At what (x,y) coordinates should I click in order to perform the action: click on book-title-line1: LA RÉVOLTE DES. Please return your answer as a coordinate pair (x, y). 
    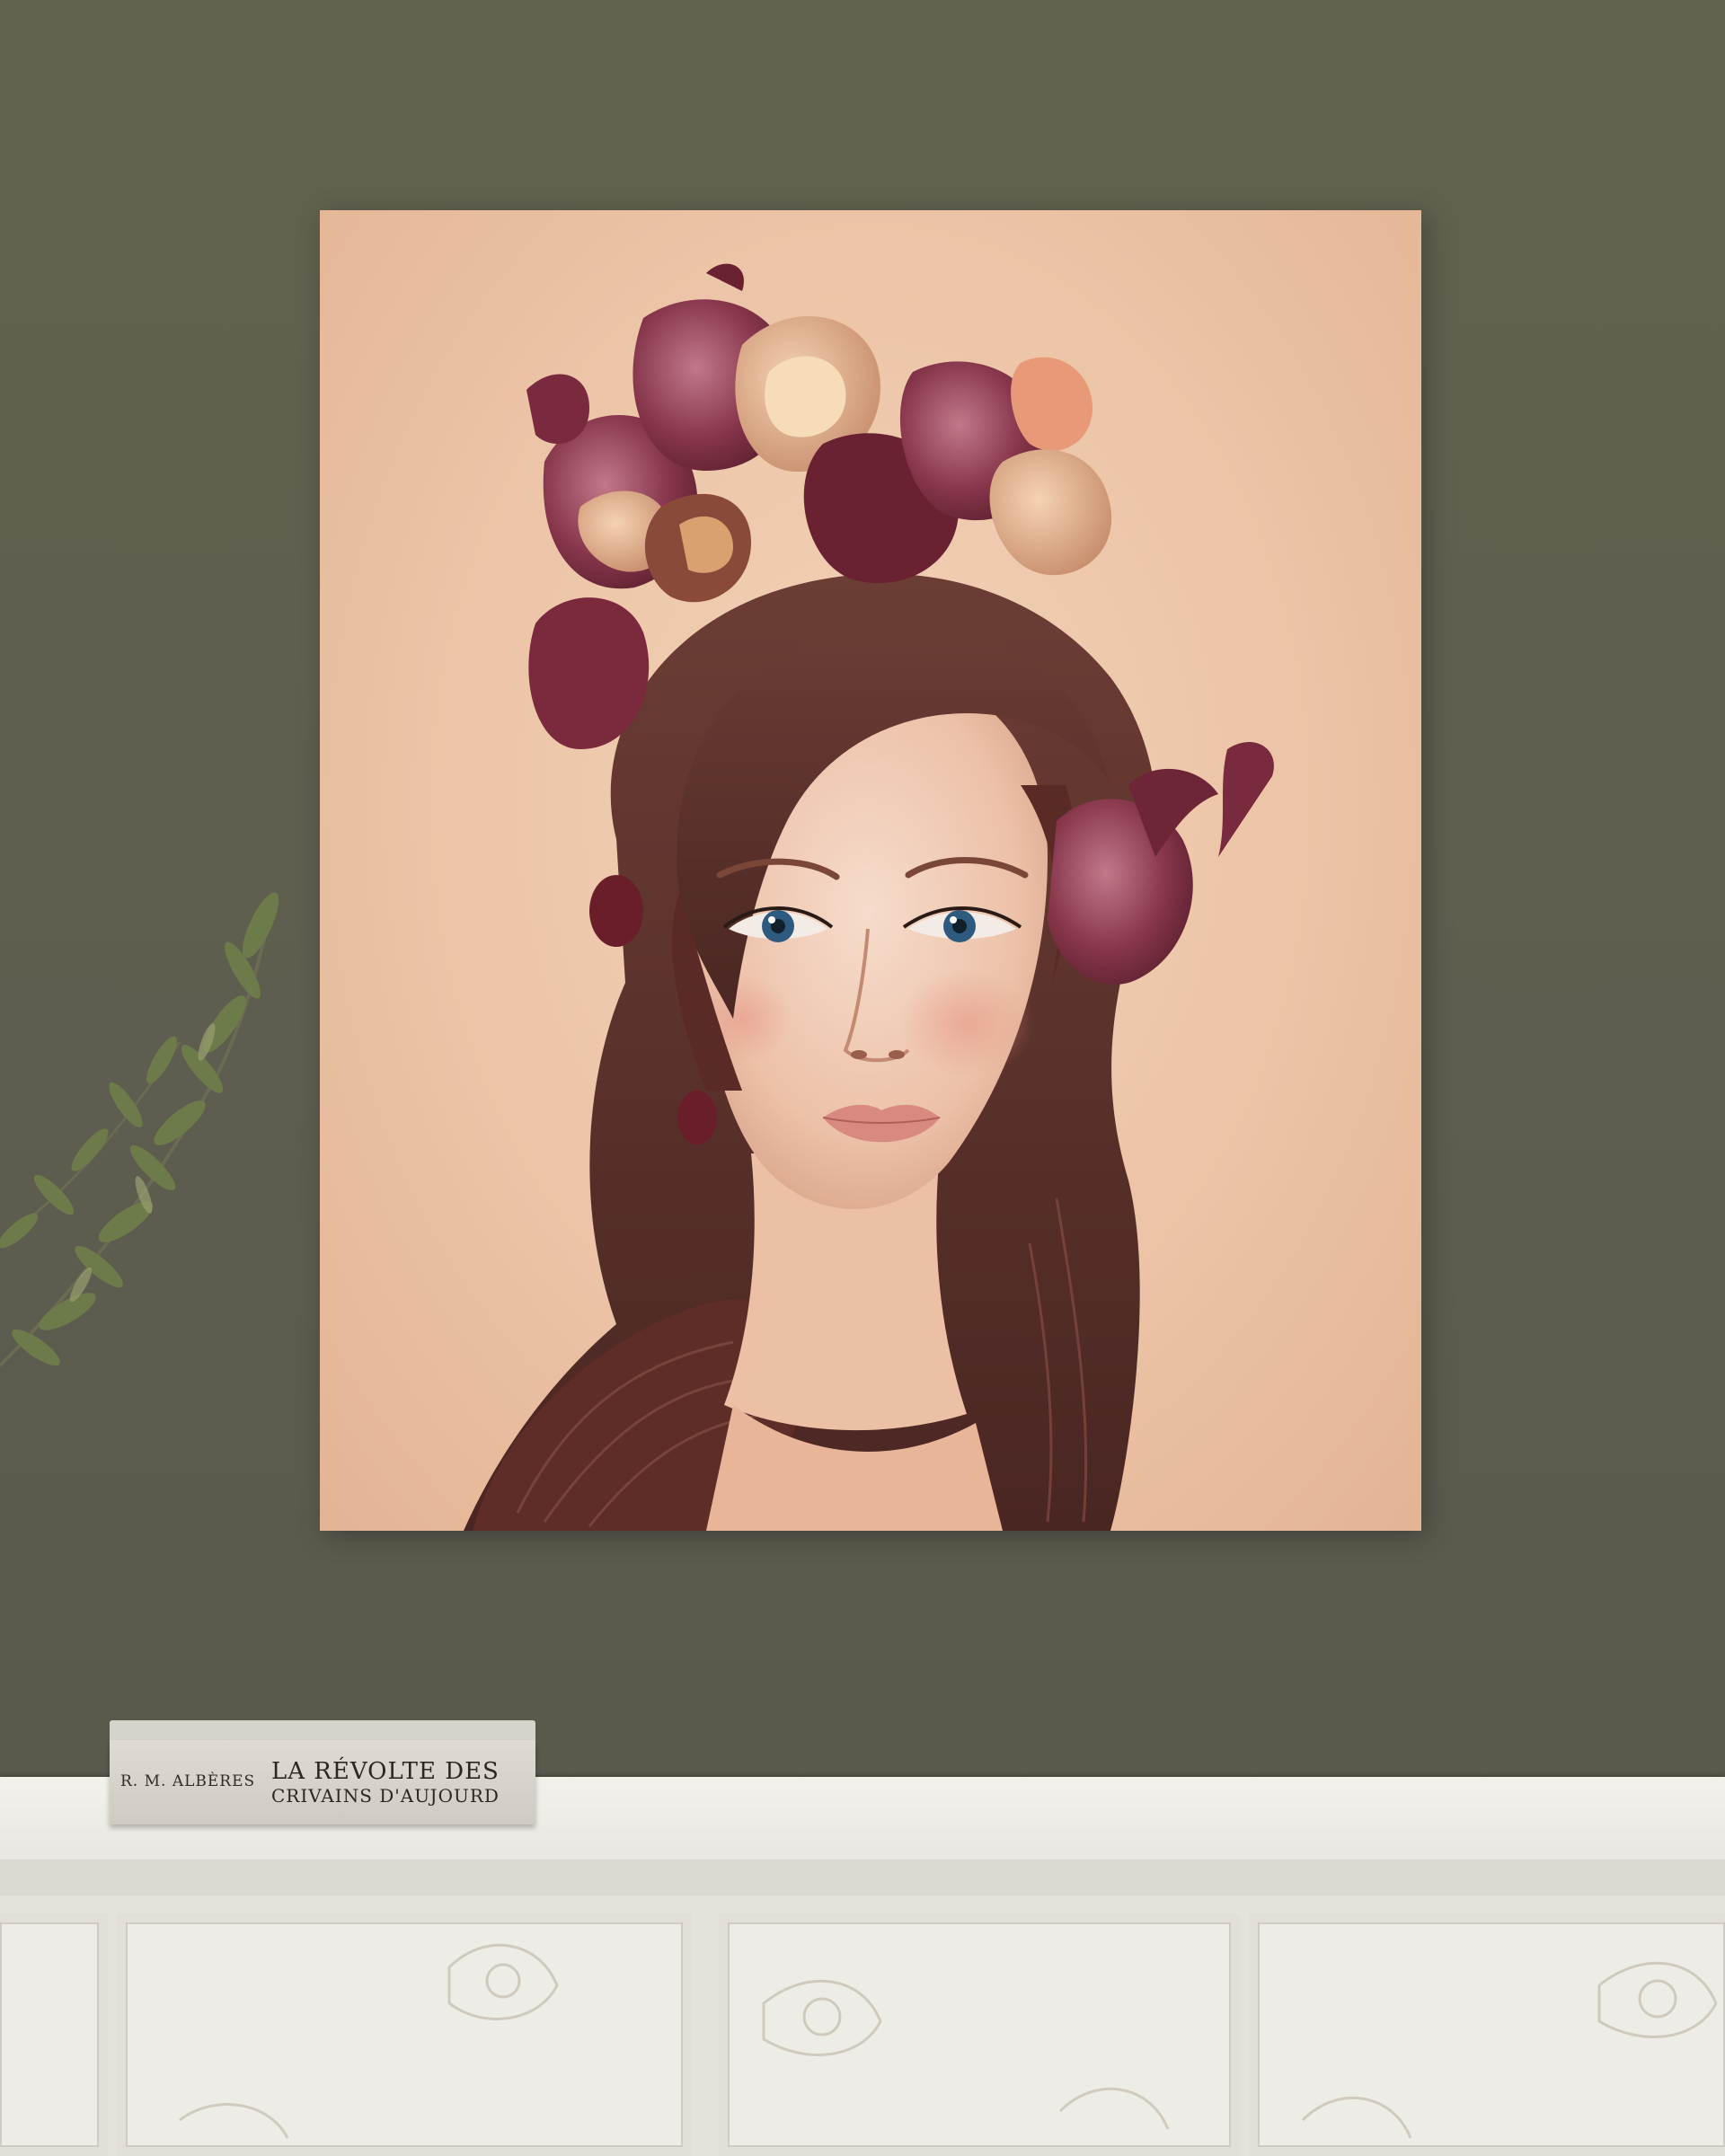
    Looking at the image, I should click on (385, 1771).